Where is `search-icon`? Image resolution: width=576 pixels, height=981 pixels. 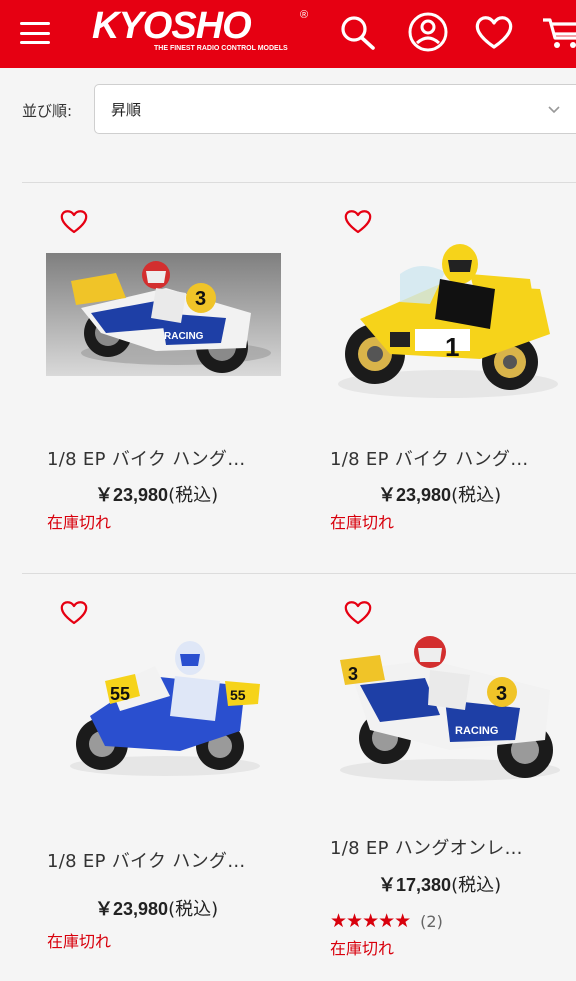 search-icon is located at coordinates (358, 32).